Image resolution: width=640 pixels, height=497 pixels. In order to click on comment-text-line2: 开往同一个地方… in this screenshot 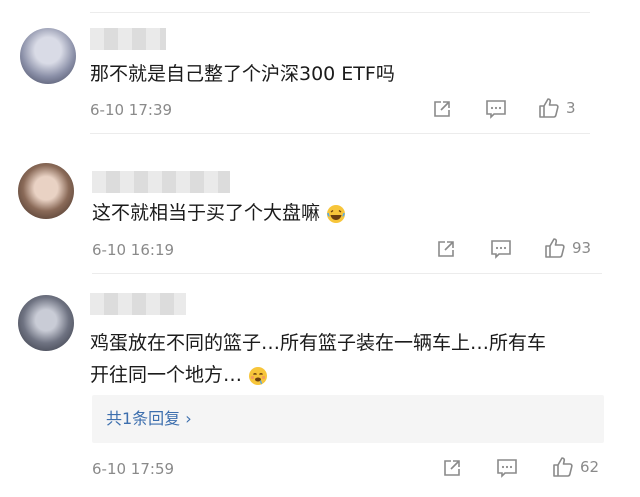, I will do `click(179, 375)`.